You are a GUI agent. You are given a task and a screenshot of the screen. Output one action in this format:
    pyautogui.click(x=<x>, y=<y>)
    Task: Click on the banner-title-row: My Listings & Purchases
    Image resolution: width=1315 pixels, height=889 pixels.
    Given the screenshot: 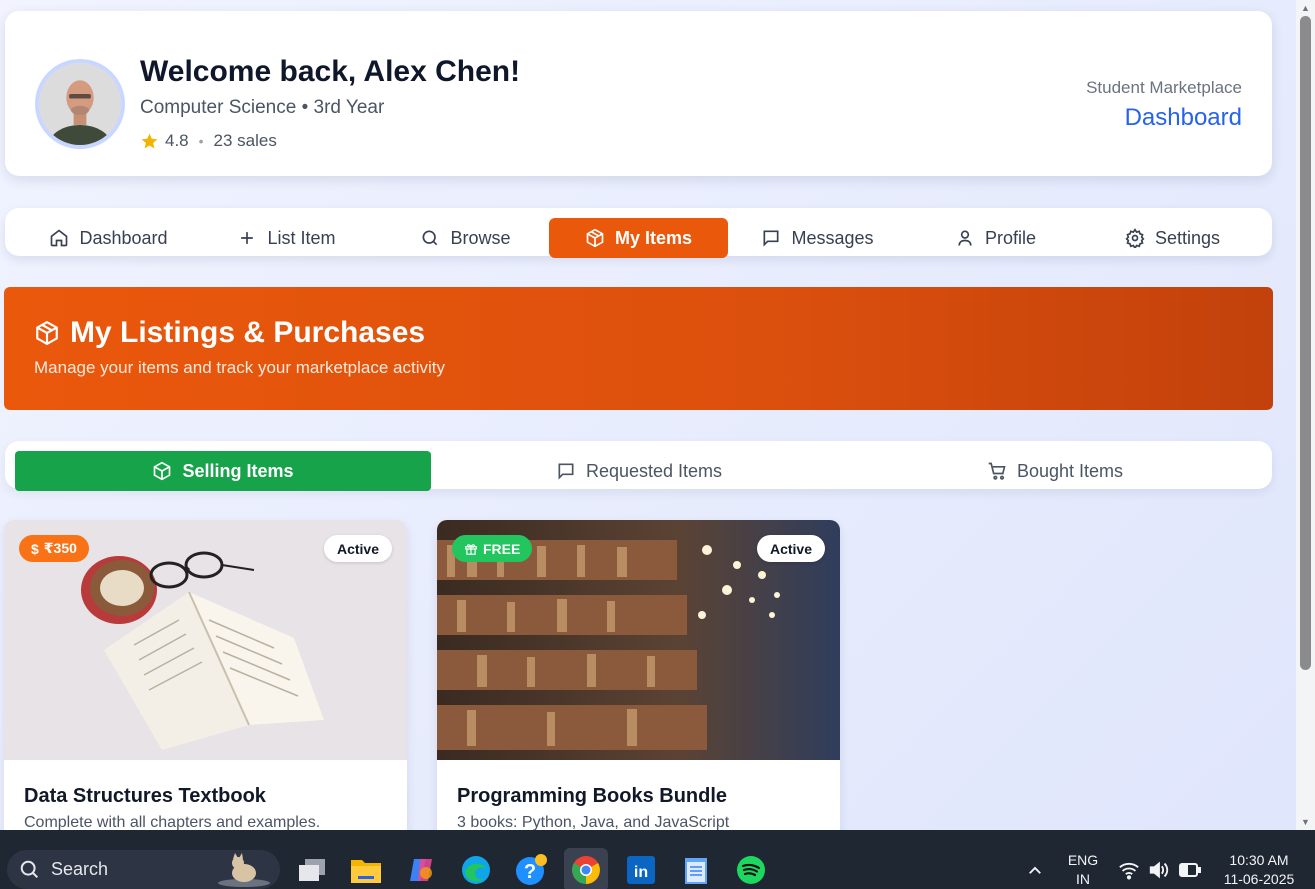 What is the action you would take?
    pyautogui.click(x=229, y=333)
    